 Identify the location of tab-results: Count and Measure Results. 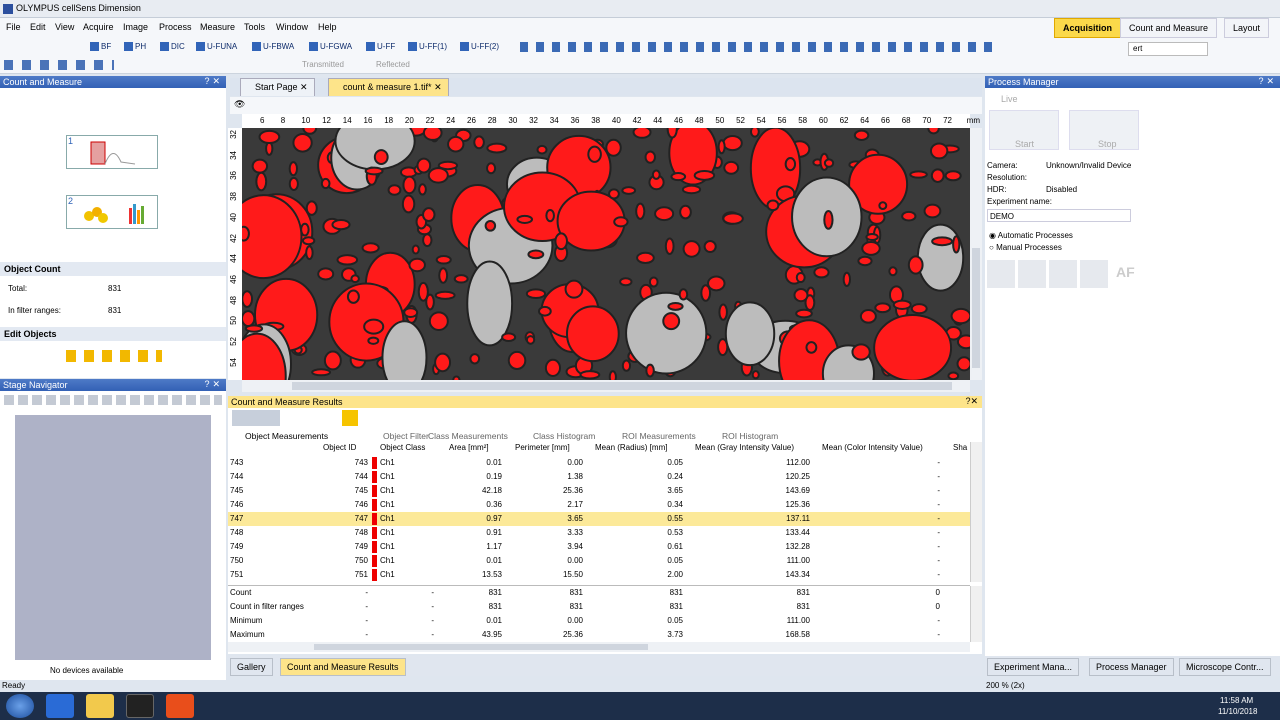
(343, 667).